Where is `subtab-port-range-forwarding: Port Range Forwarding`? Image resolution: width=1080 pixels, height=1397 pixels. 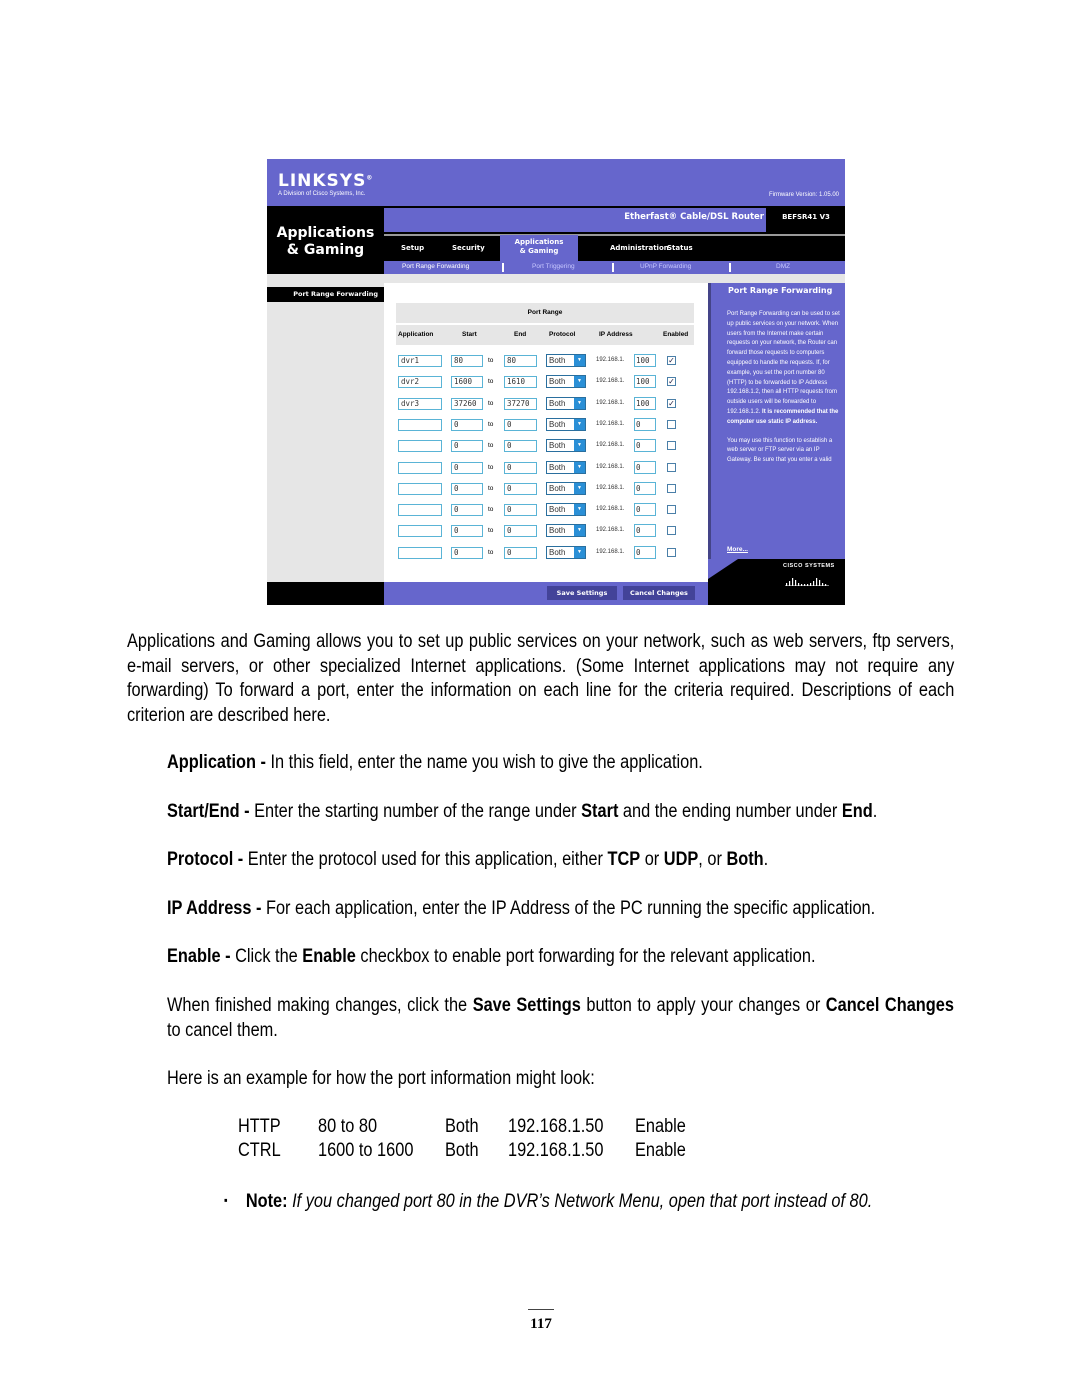 subtab-port-range-forwarding: Port Range Forwarding is located at coordinates (435, 266).